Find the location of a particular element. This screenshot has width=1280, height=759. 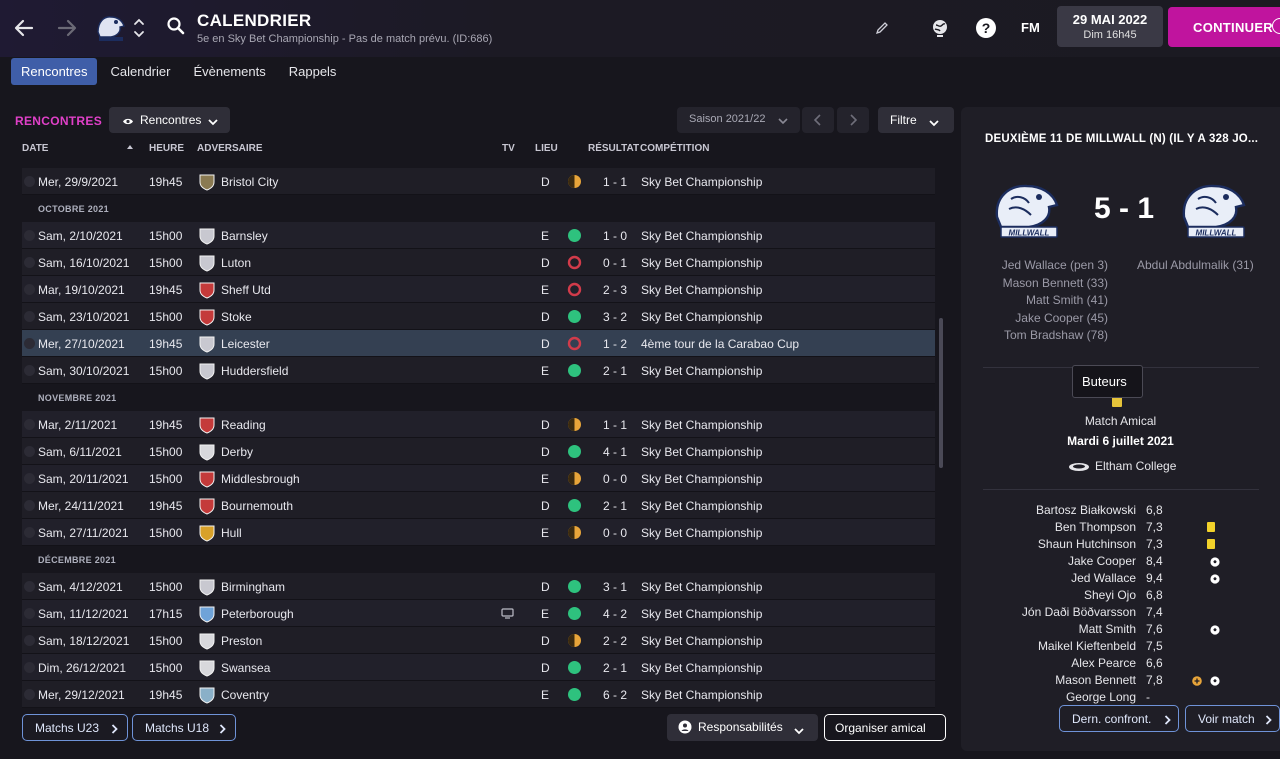

next-season-button is located at coordinates (853, 120).